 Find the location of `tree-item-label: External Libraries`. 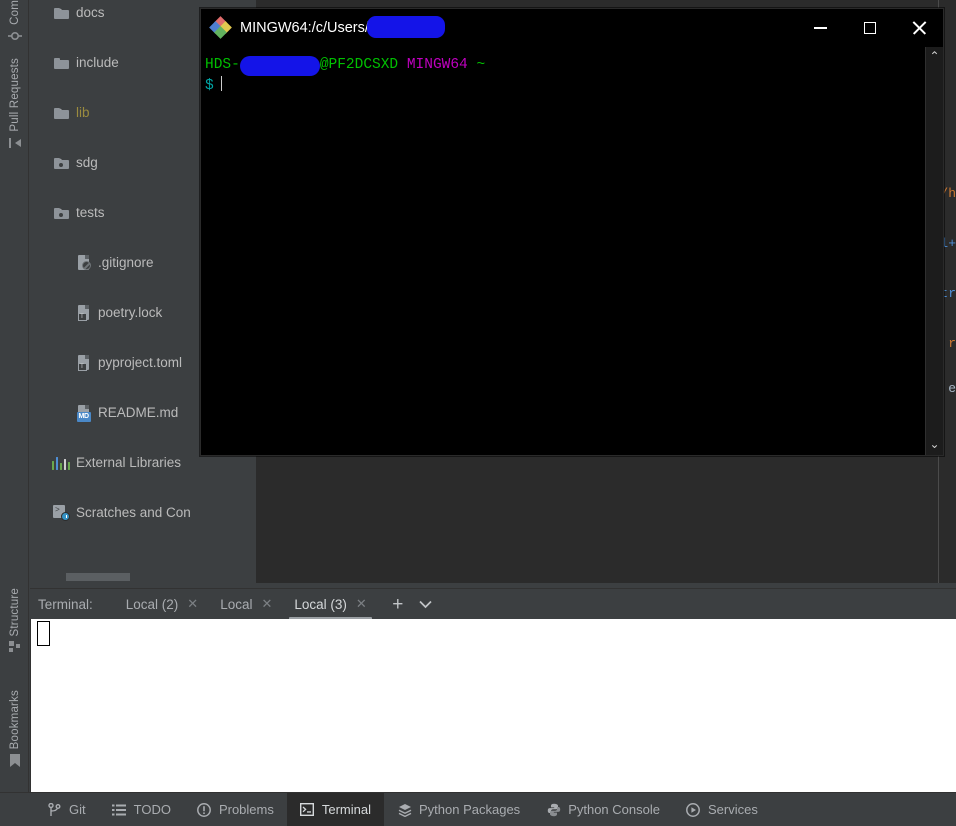

tree-item-label: External Libraries is located at coordinates (129, 462).